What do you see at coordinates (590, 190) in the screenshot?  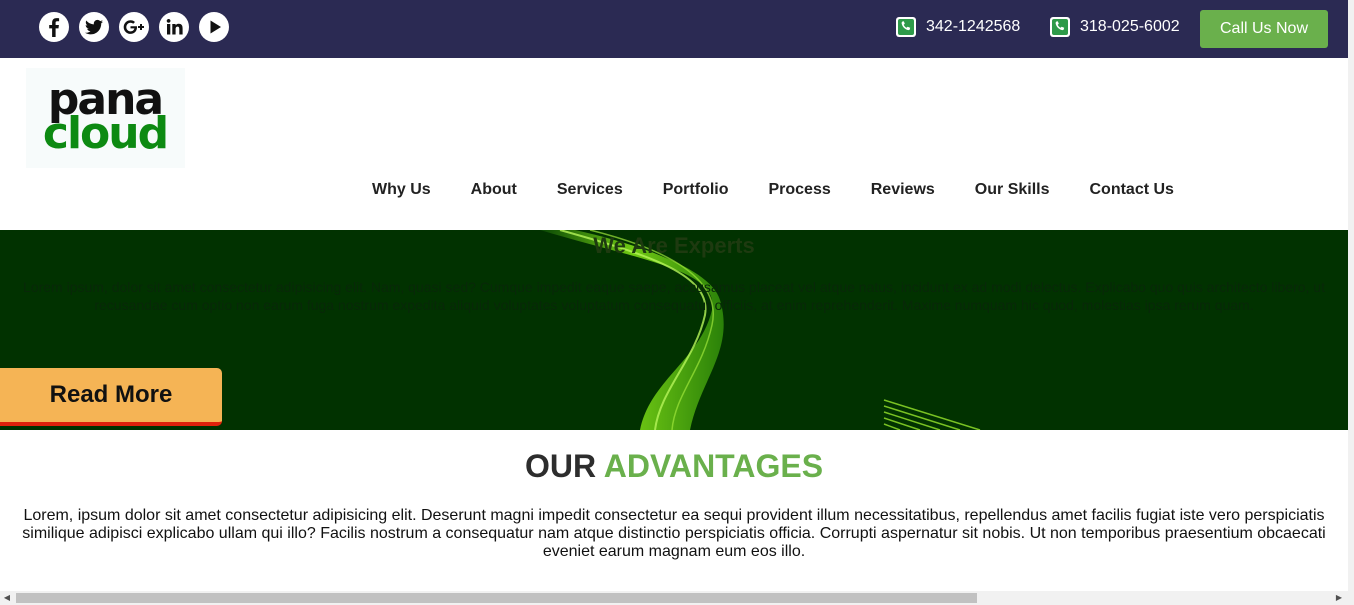 I see `nav-services: Services` at bounding box center [590, 190].